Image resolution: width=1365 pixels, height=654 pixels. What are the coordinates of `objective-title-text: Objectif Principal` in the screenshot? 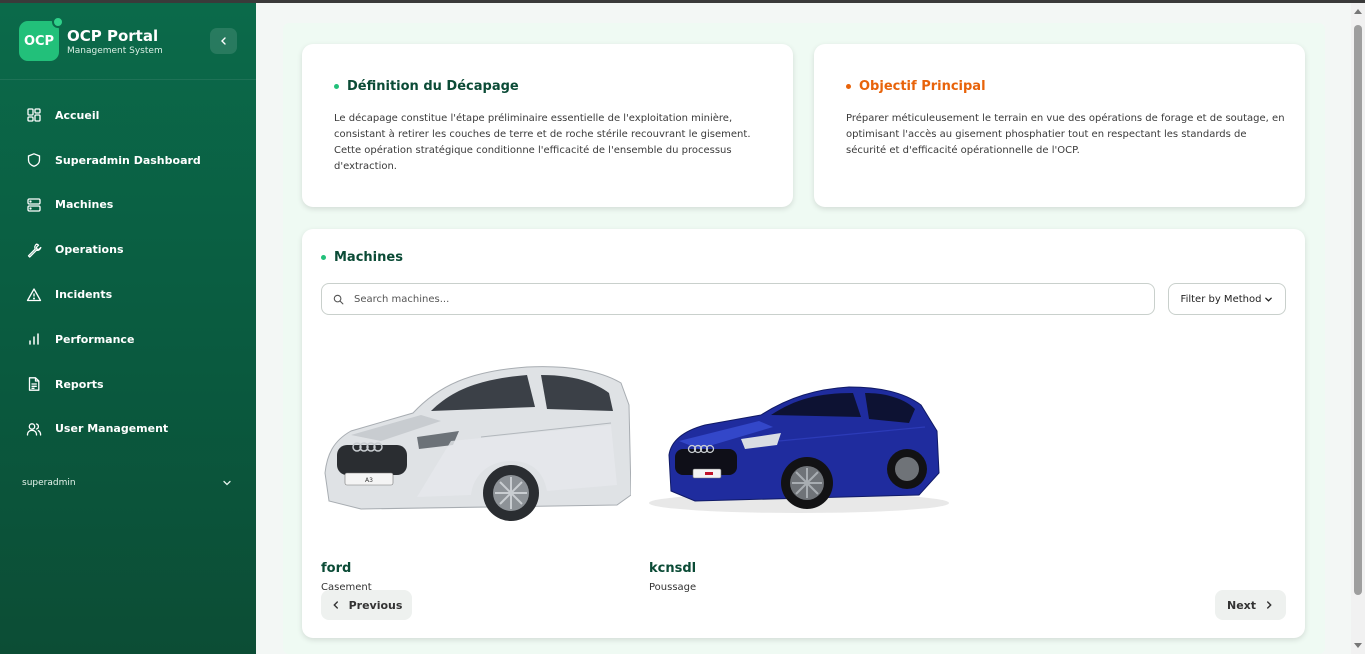 It's located at (922, 86).